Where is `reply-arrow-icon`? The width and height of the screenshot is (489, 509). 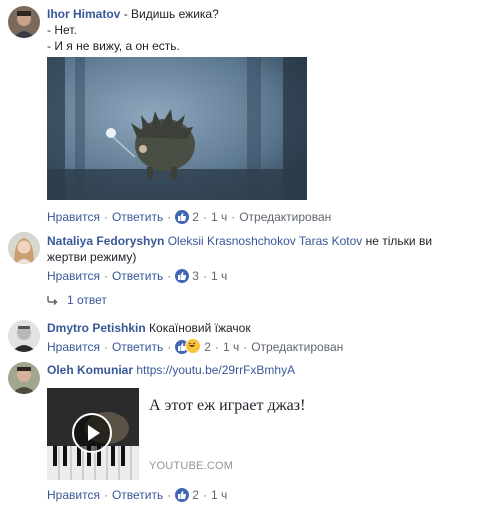 reply-arrow-icon is located at coordinates (52, 301).